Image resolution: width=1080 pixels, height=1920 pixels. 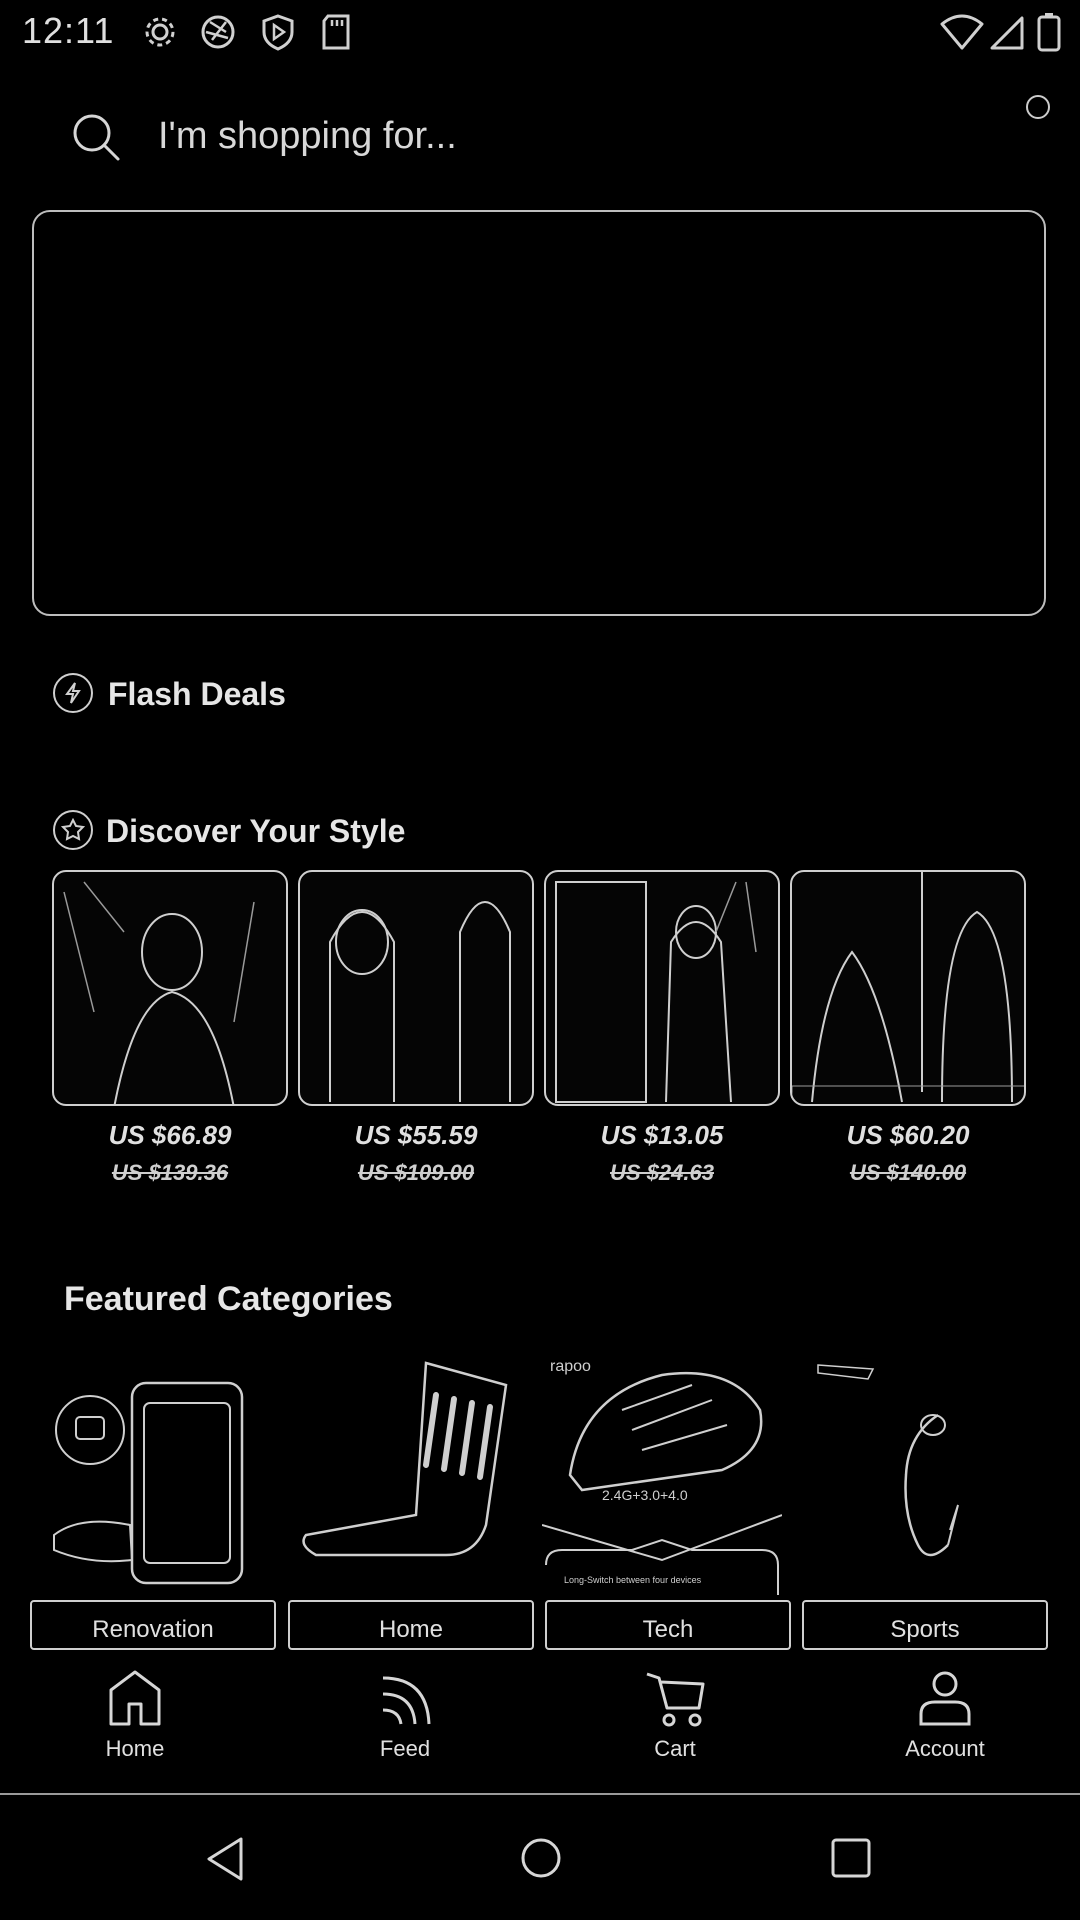 I want to click on feed-icon, so click(x=406, y=1700).